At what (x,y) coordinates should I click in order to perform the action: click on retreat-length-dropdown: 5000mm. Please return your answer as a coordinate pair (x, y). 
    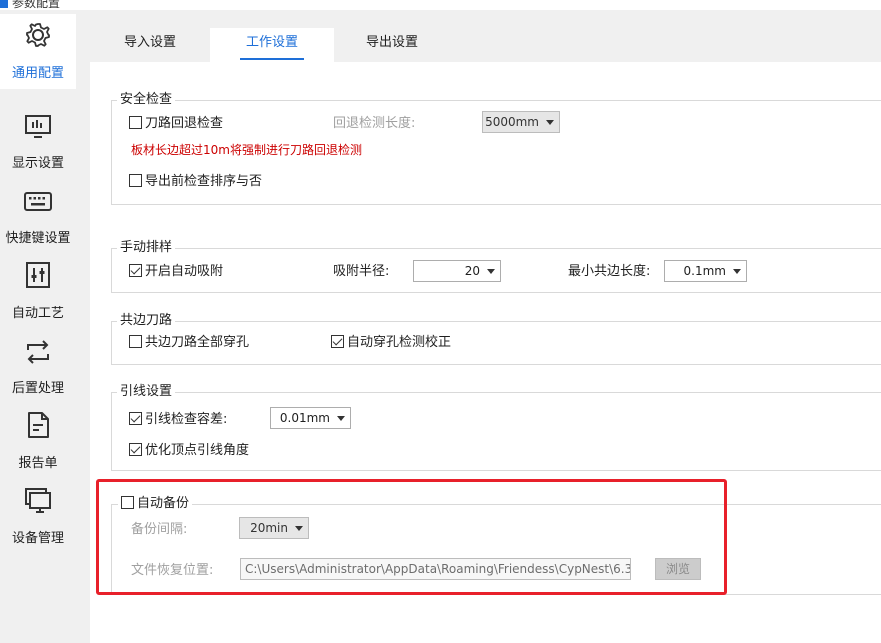
    Looking at the image, I should click on (521, 122).